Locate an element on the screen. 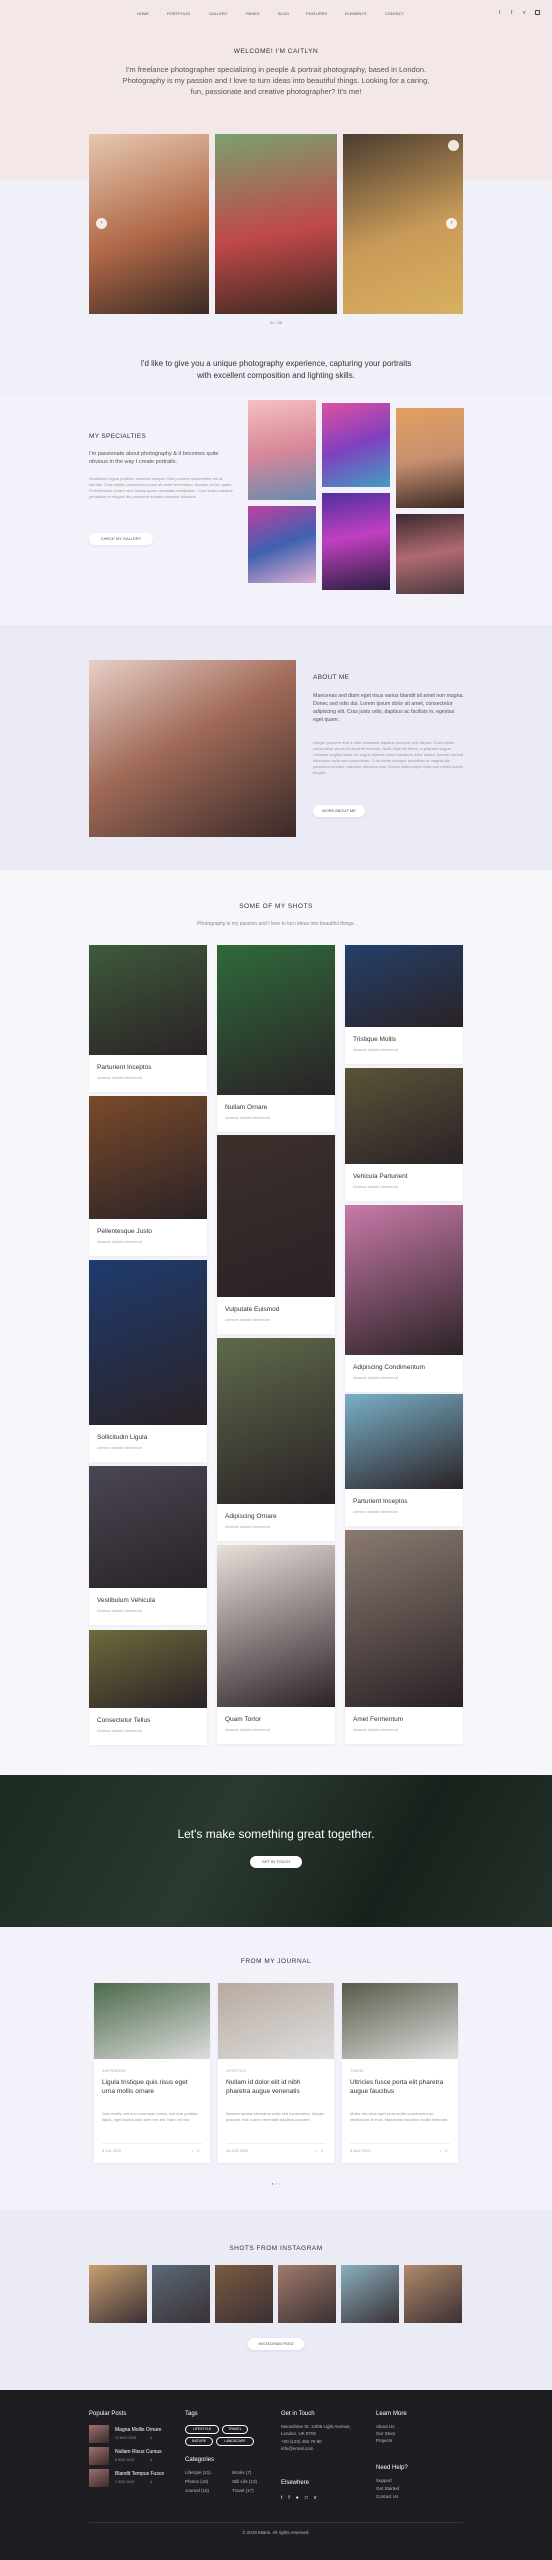 The height and width of the screenshot is (2560, 552). tag-lifestyle: LIFESTYLE is located at coordinates (202, 2429).